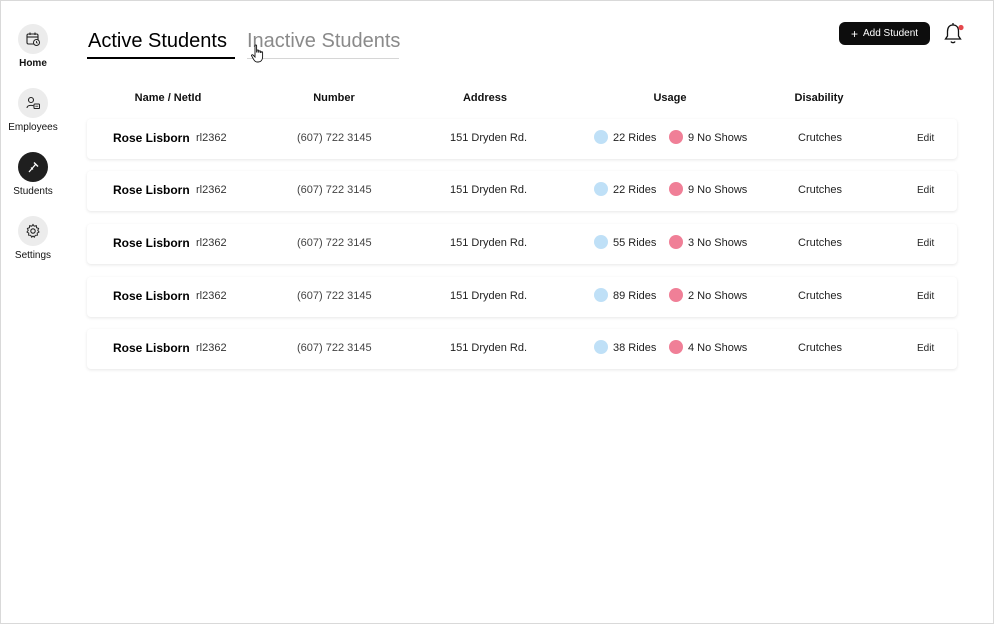  What do you see at coordinates (33, 39) in the screenshot?
I see `calendar-icon` at bounding box center [33, 39].